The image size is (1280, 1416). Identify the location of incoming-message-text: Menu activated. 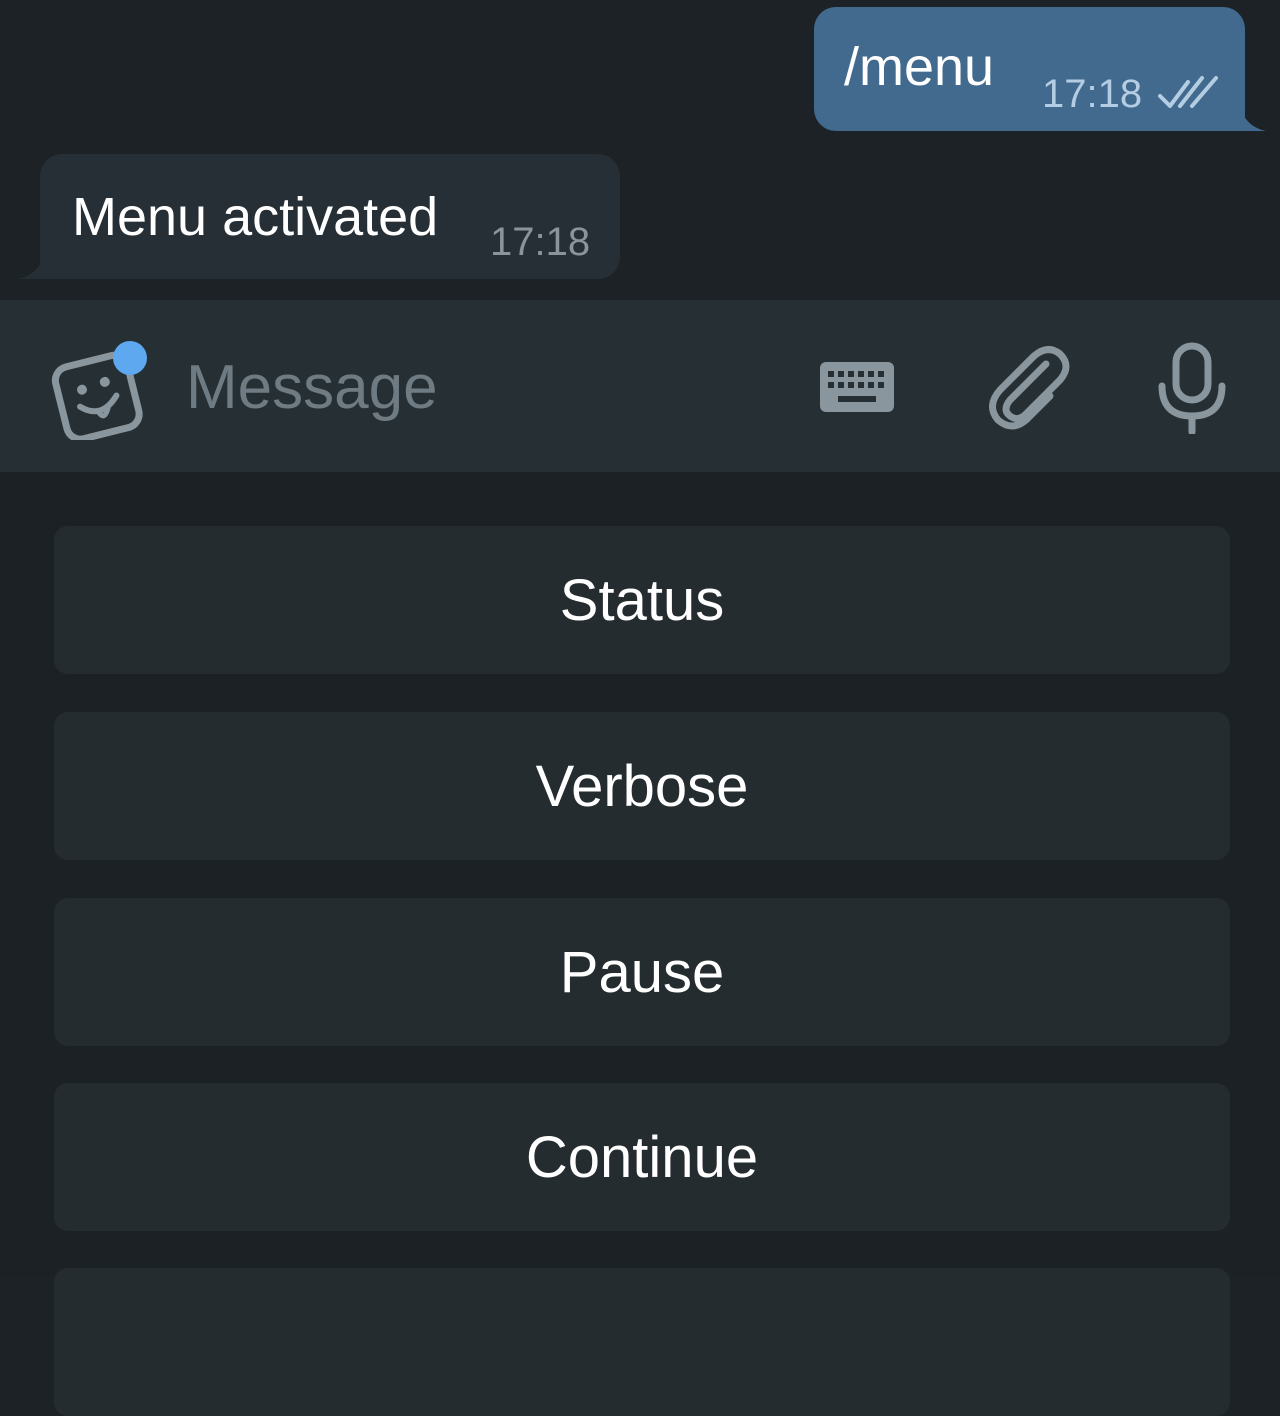
(255, 217).